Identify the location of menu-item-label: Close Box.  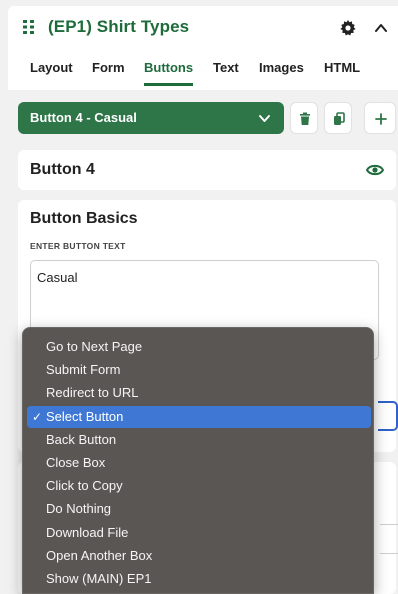
(76, 462).